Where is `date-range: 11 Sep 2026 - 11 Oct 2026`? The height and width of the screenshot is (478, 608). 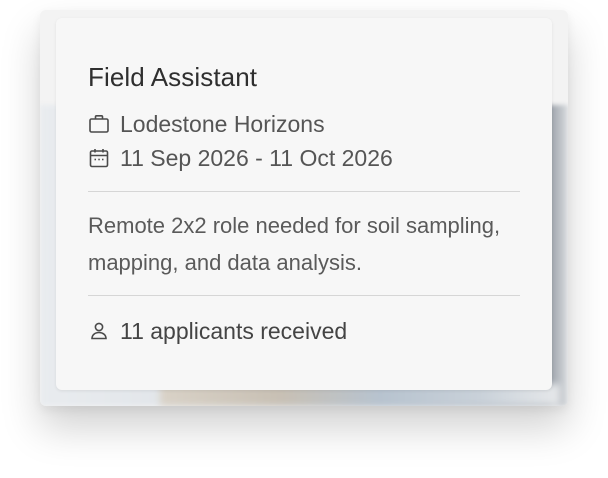
date-range: 11 Sep 2026 - 11 Oct 2026 is located at coordinates (256, 157).